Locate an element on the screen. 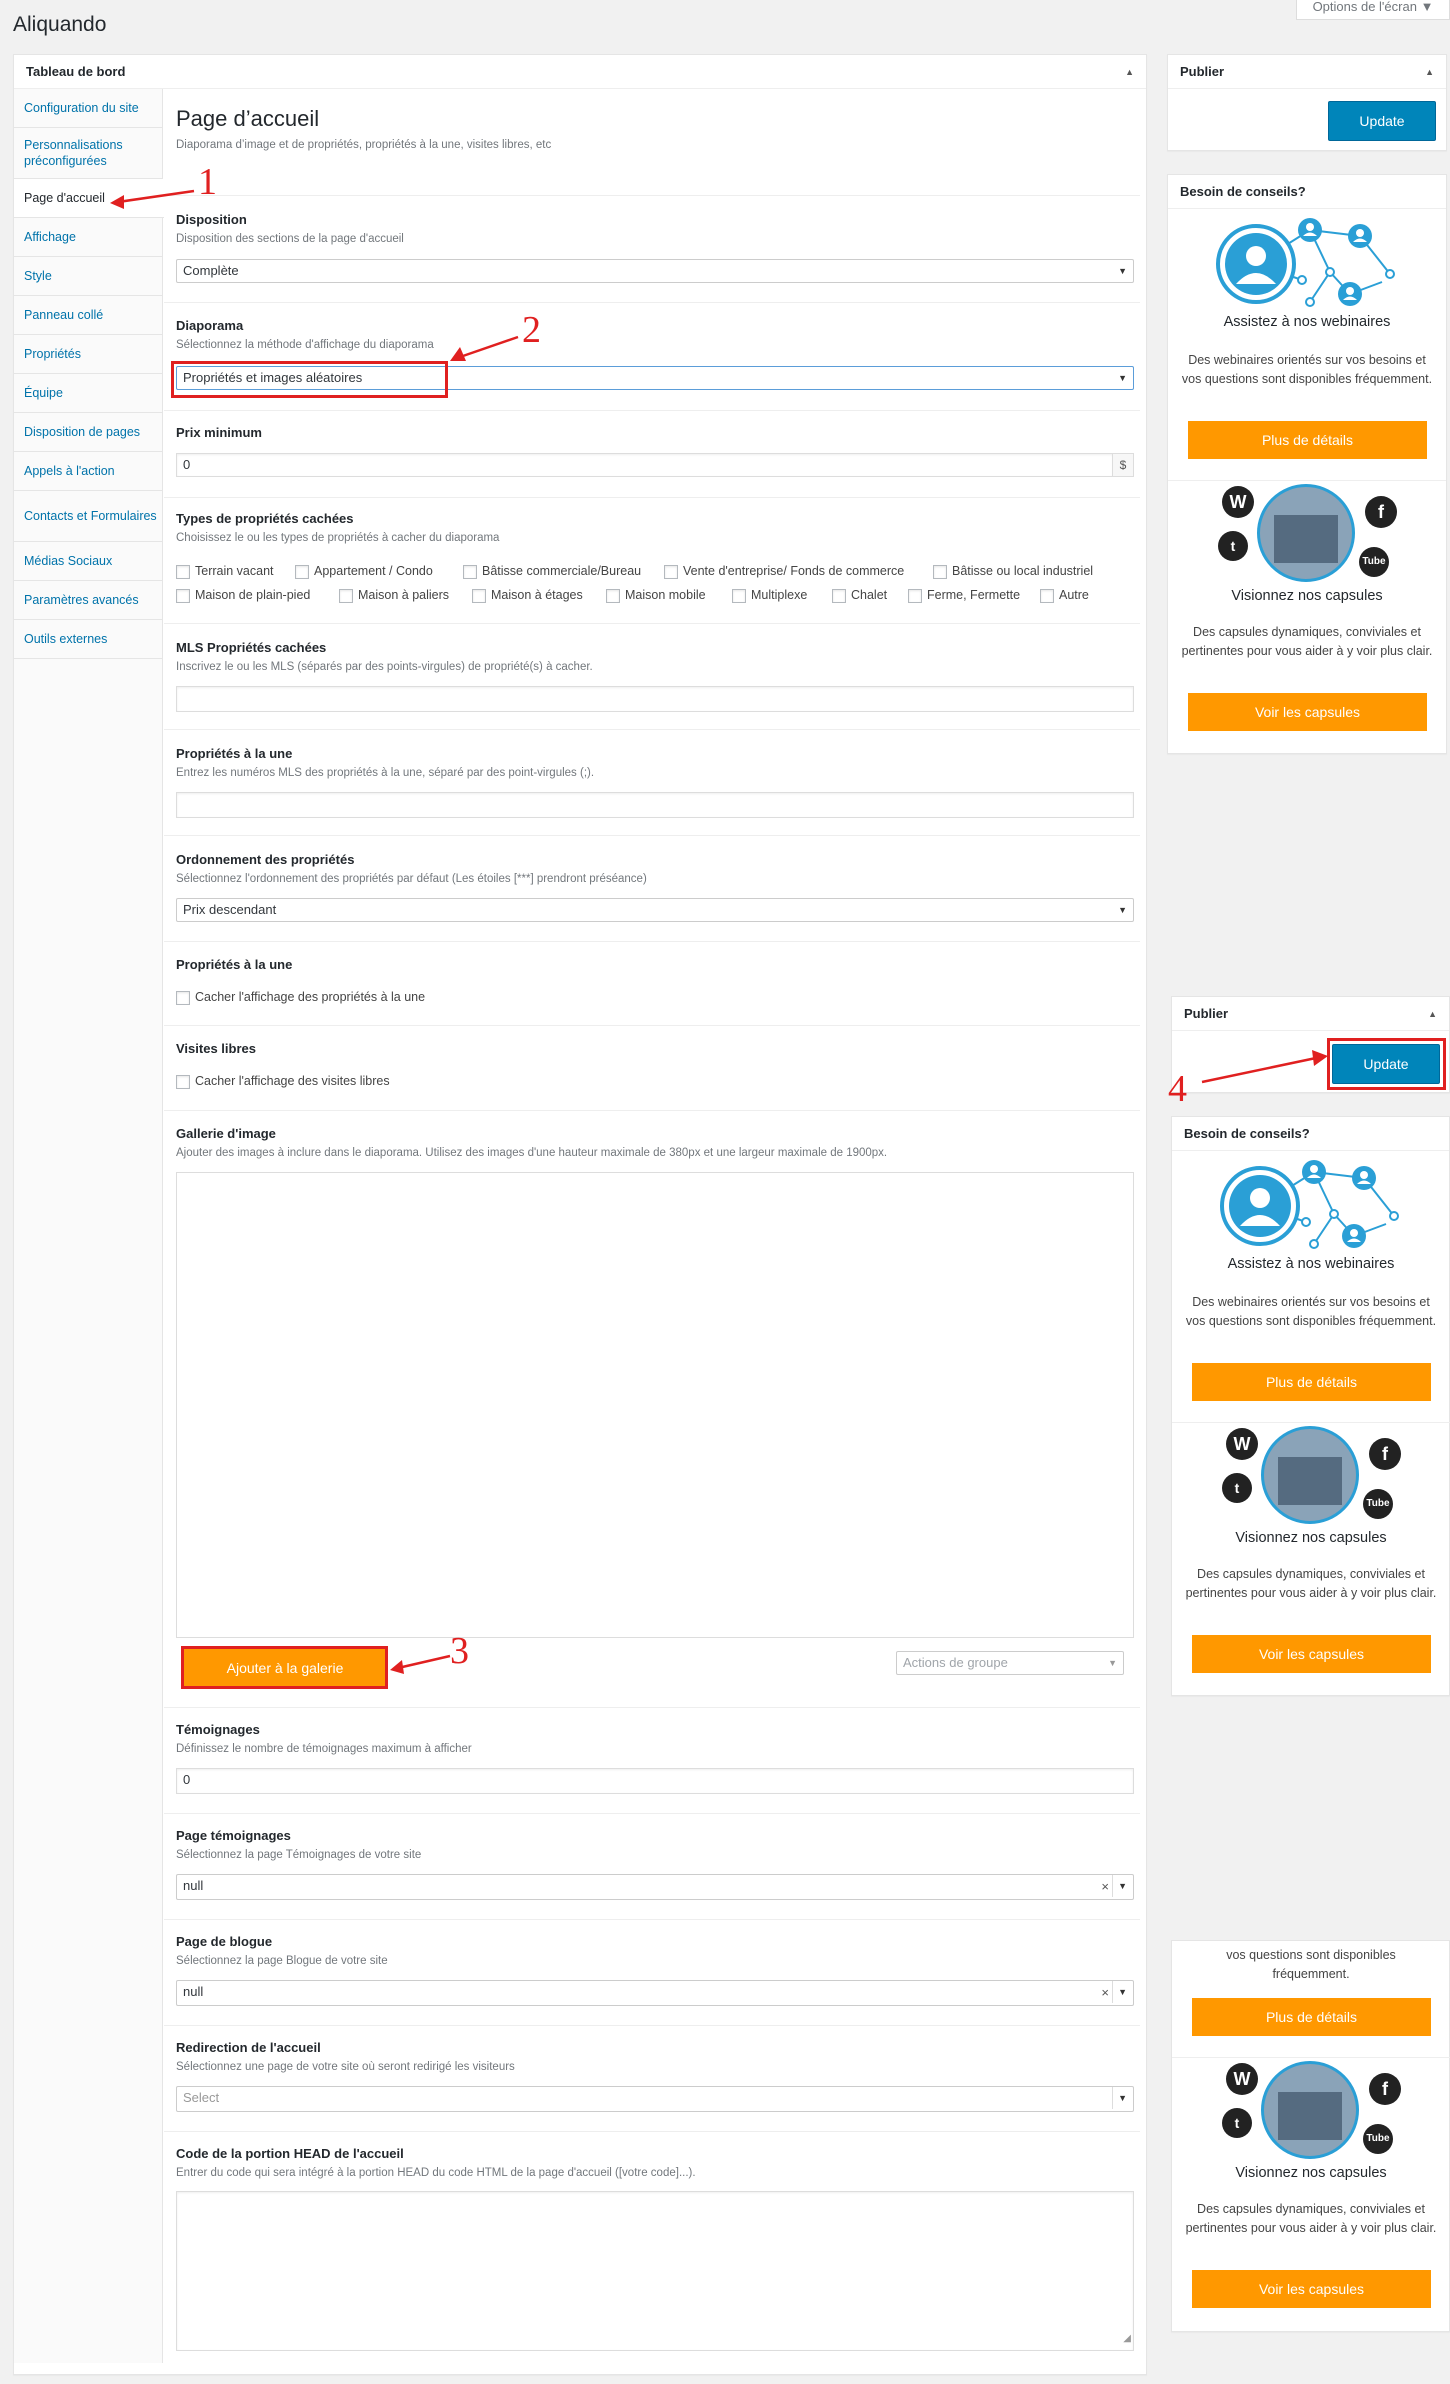 This screenshot has height=2384, width=1450. screen-options-label: Options de l'écran is located at coordinates (1364, 7).